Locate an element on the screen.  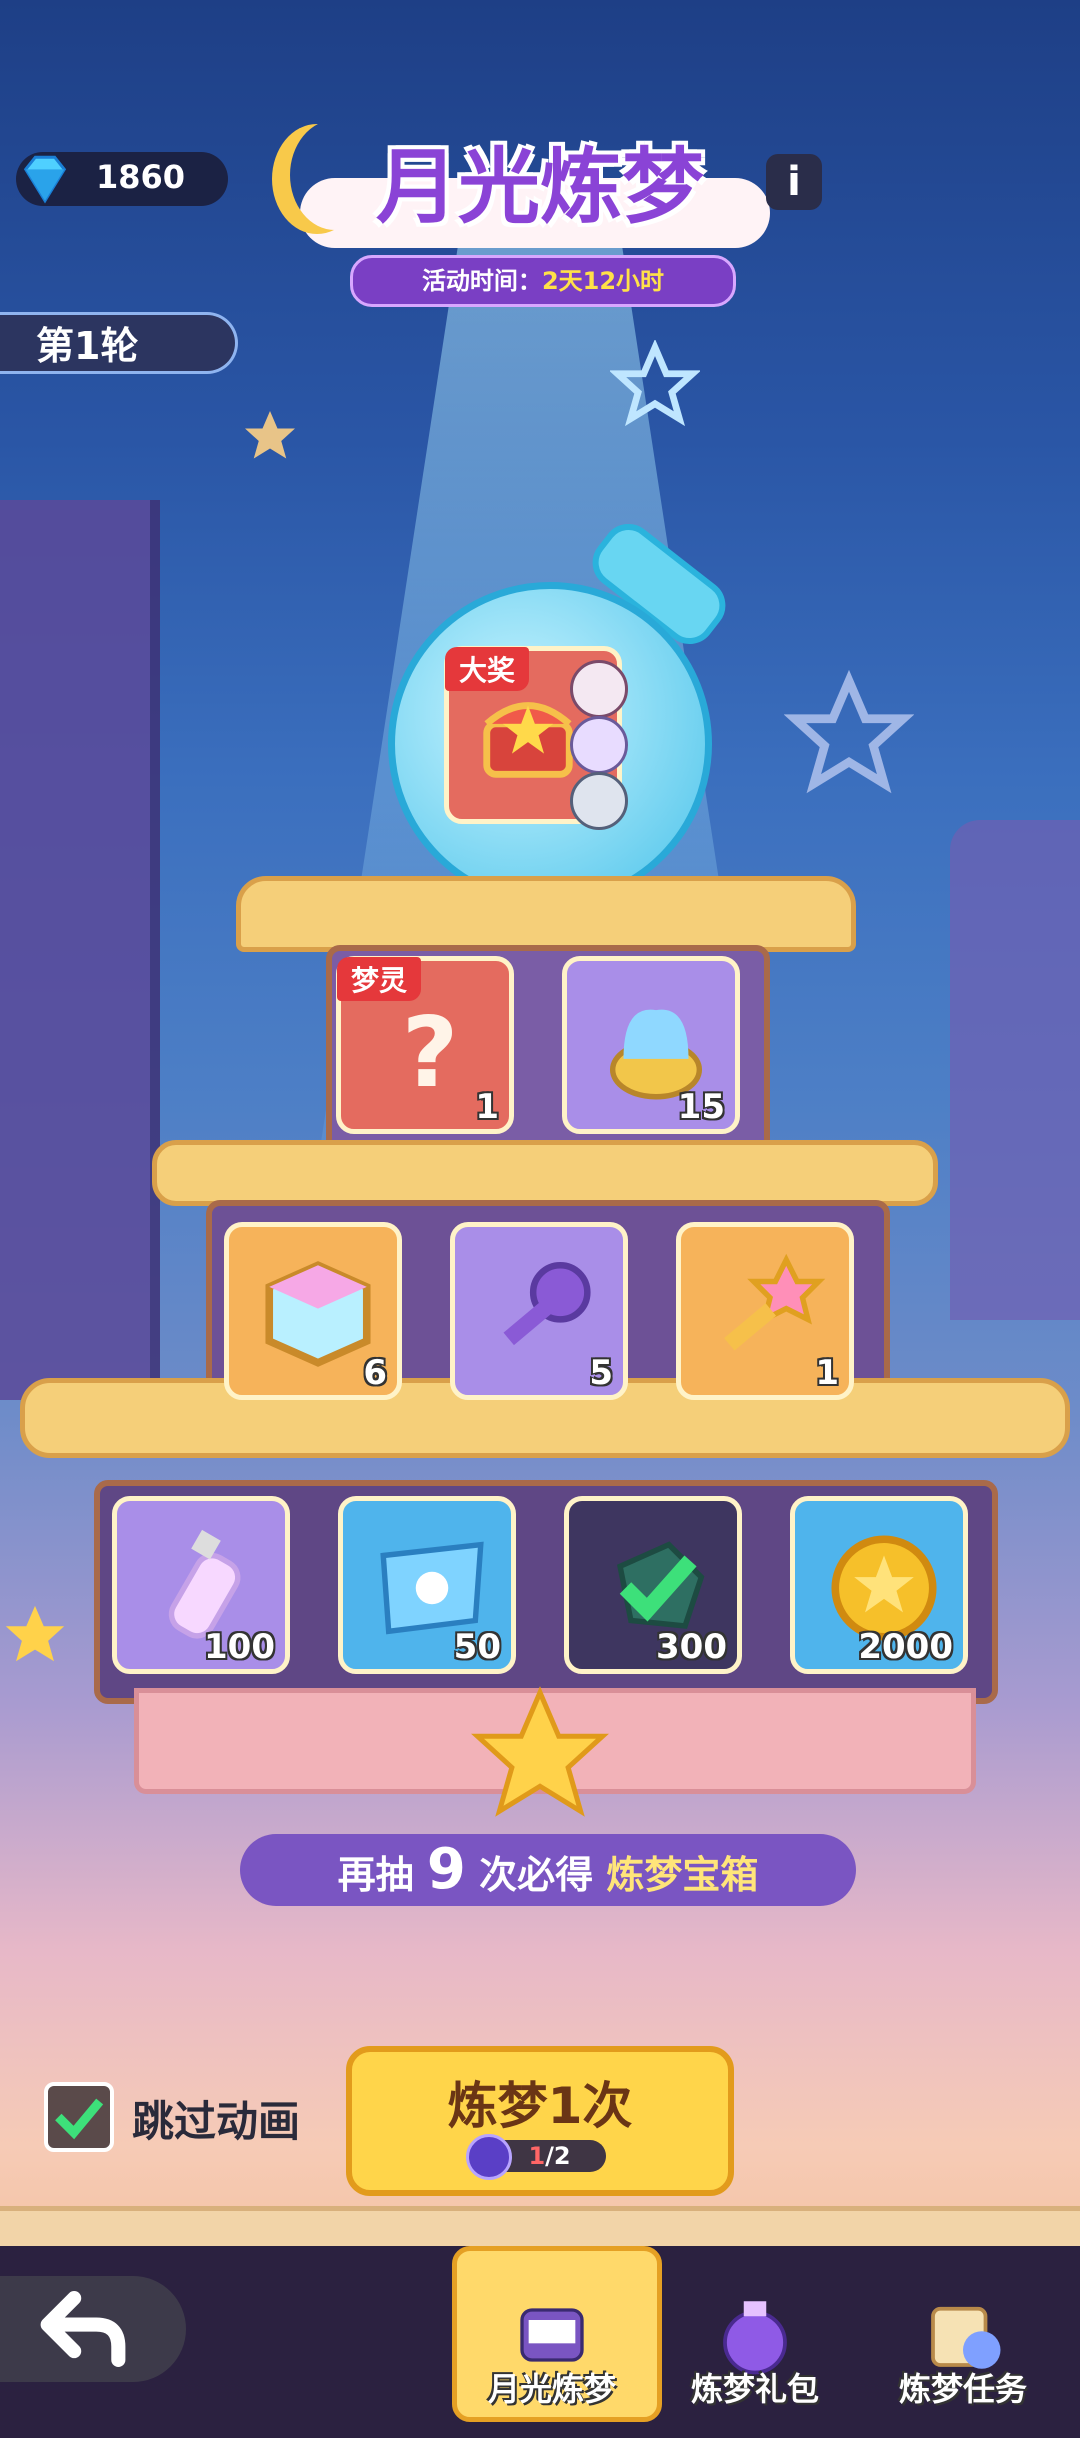
reward-tile: 5 is located at coordinates (539, 1311).